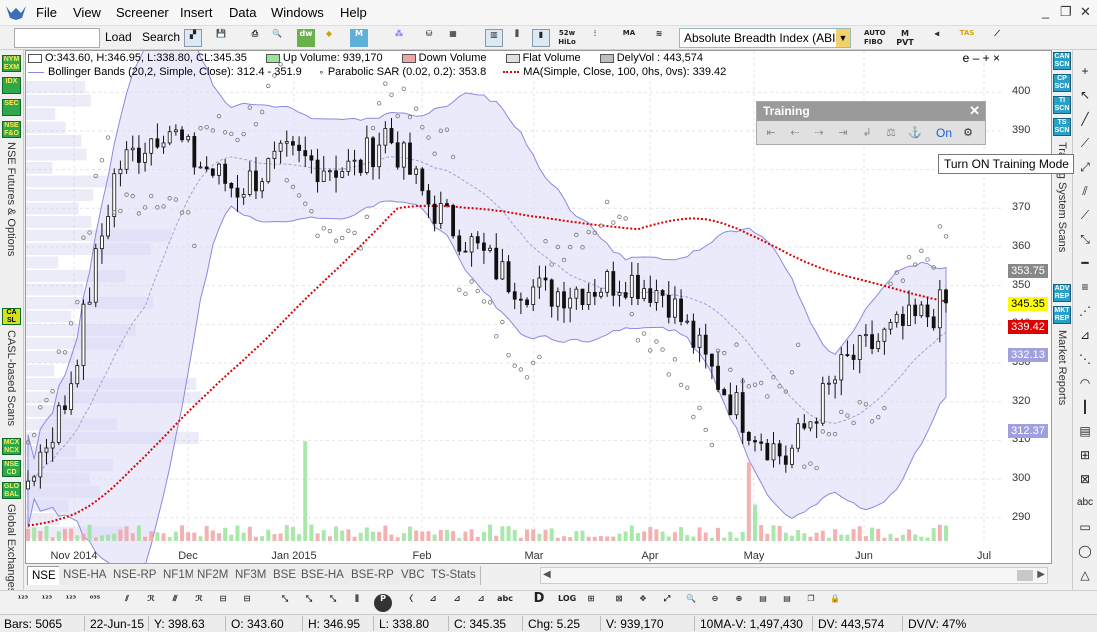  Describe the element at coordinates (161, 37) in the screenshot. I see `search-button: Search` at that location.